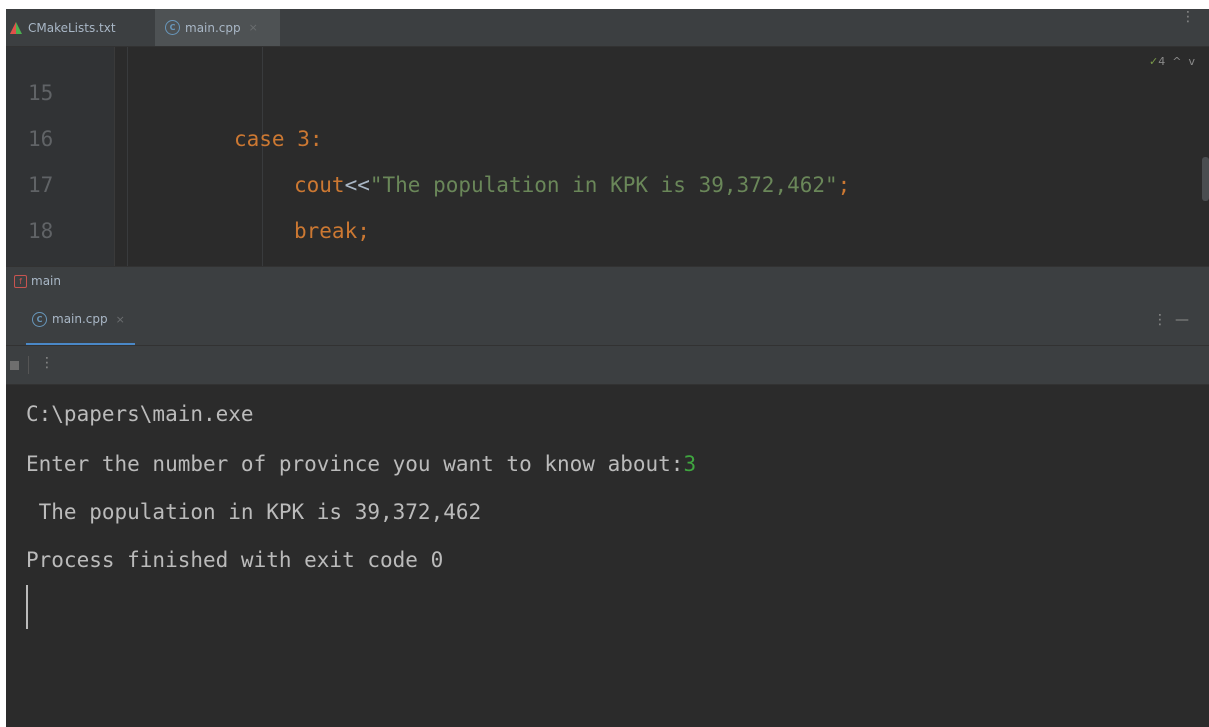 The height and width of the screenshot is (727, 1209). I want to click on toolbar-divider, so click(28, 365).